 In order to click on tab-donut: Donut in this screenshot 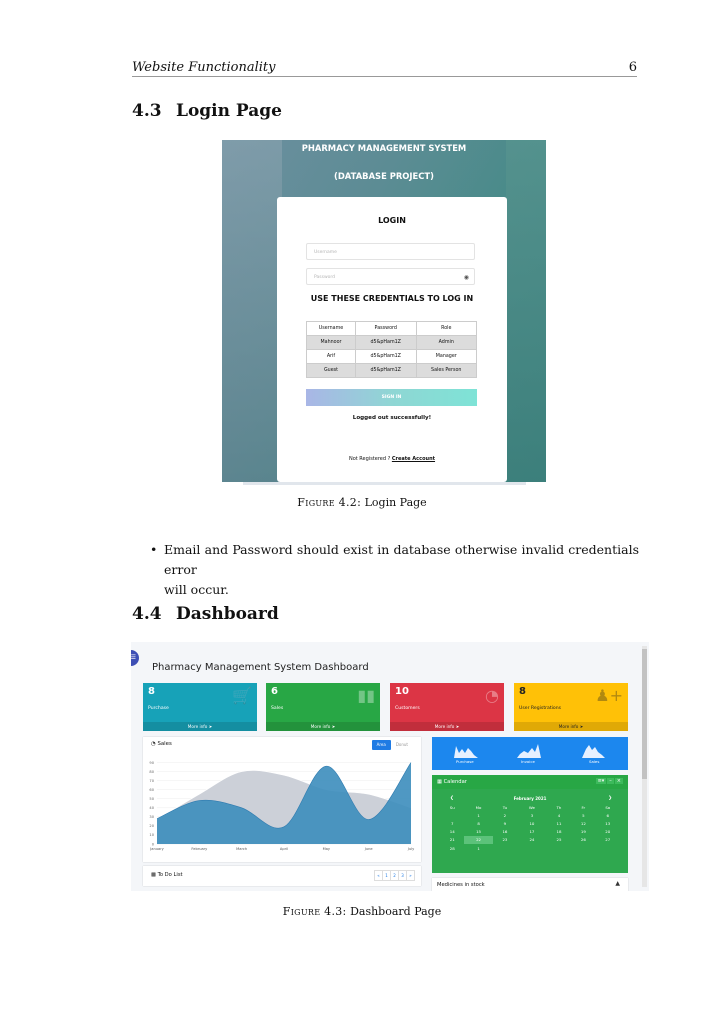, I will do `click(402, 745)`.